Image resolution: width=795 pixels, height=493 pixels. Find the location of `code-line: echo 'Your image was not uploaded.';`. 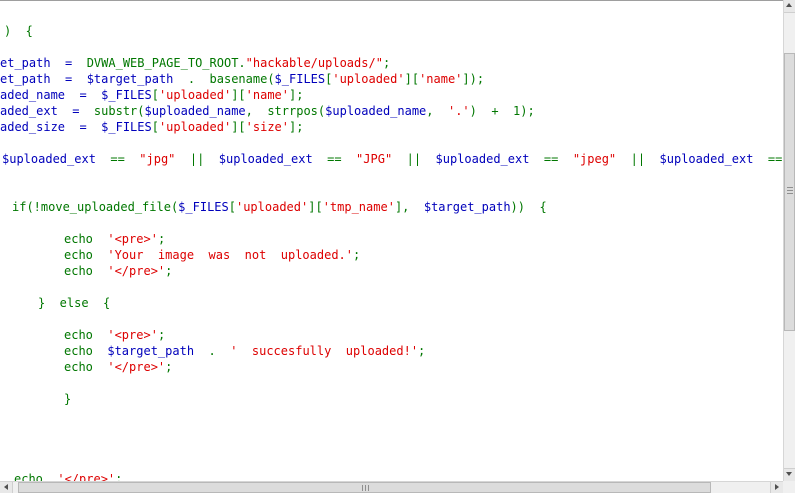

code-line: echo 'Your image was not uploaded.'; is located at coordinates (212, 255).